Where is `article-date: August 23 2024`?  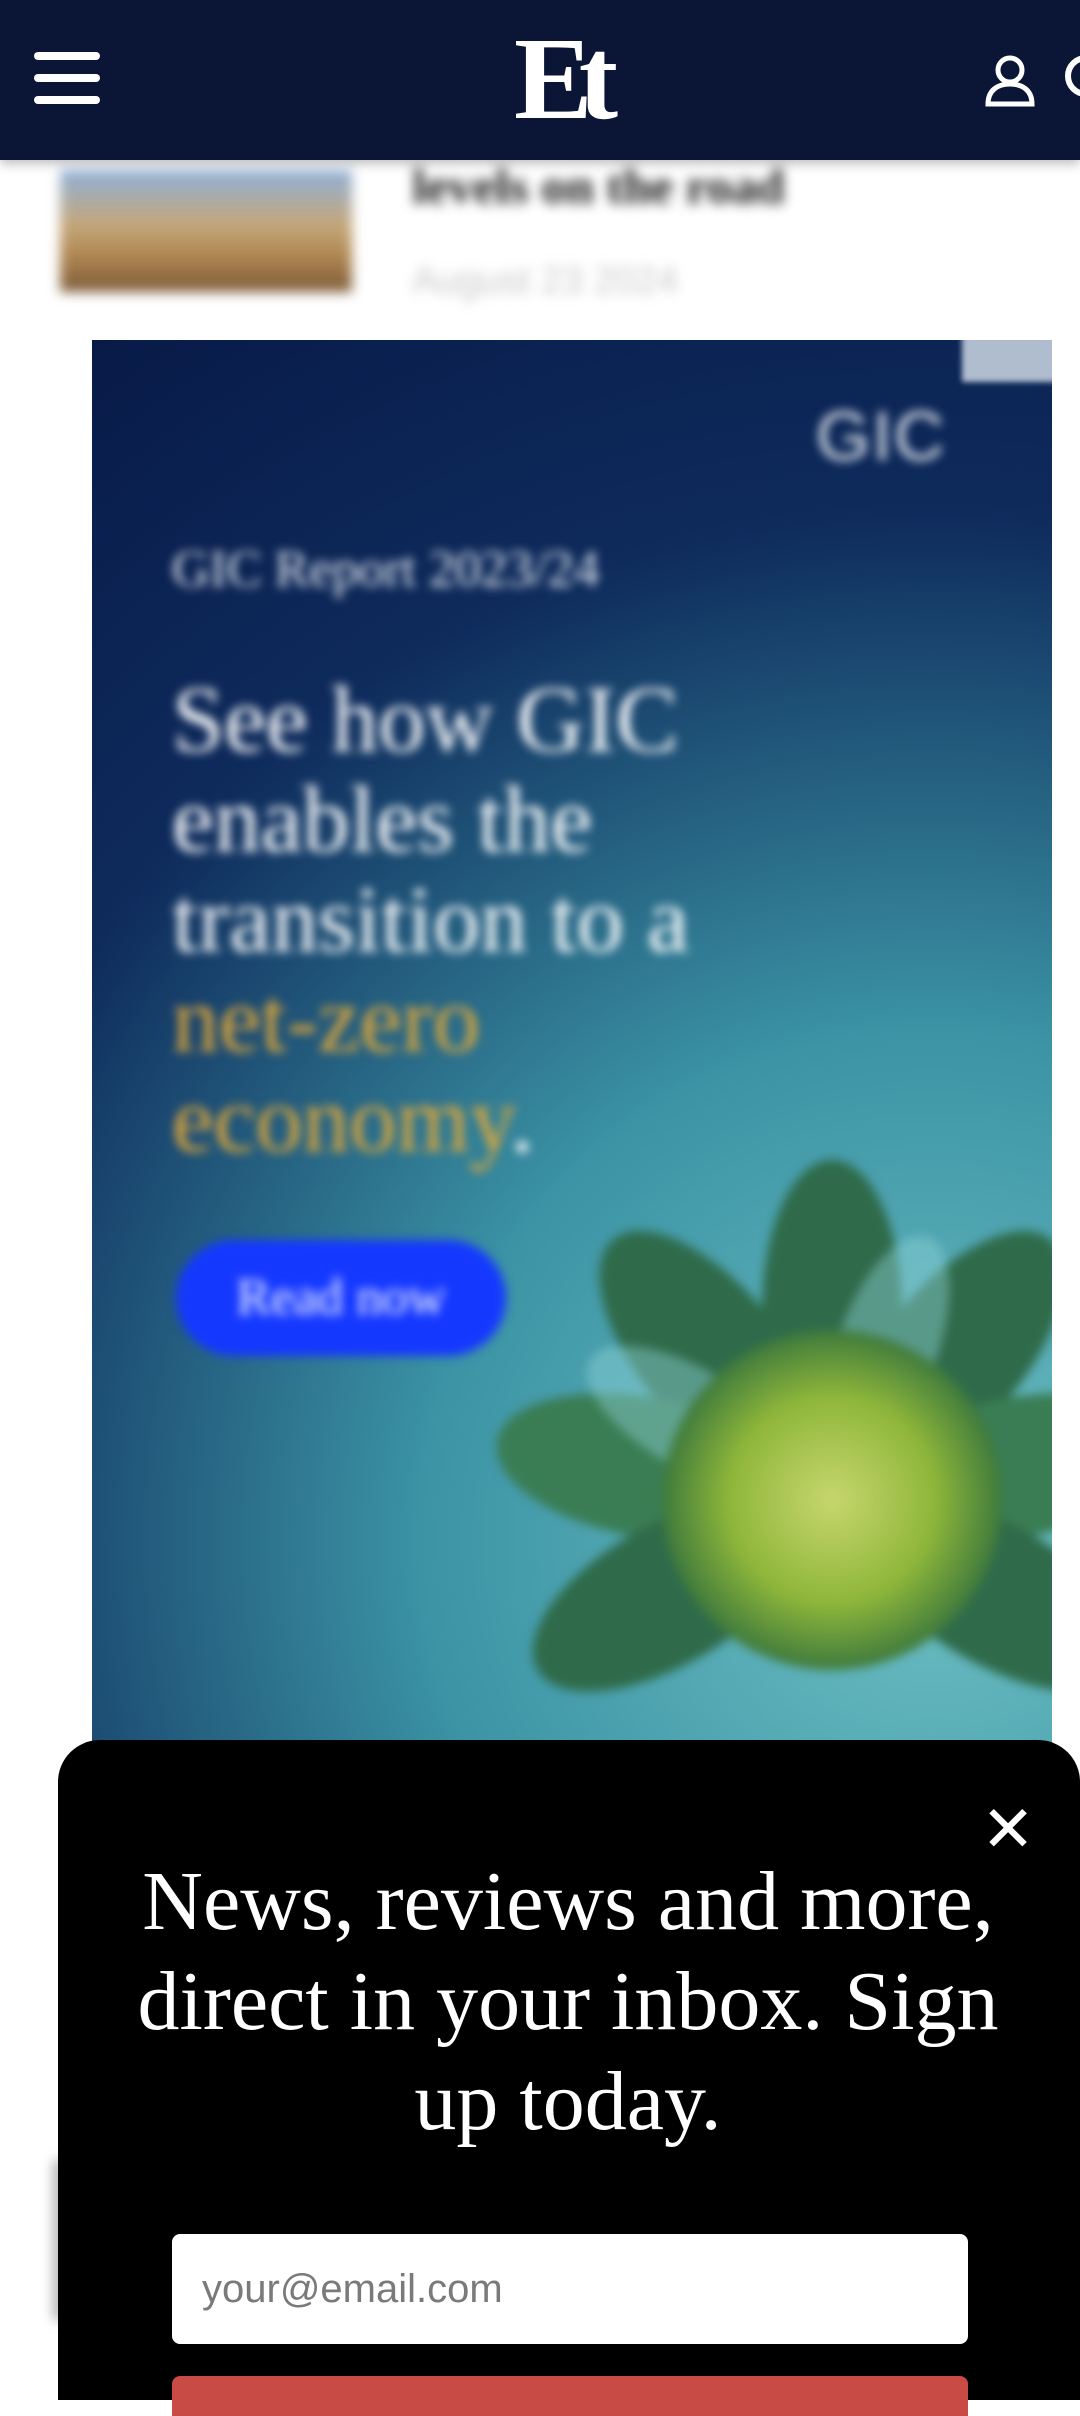 article-date: August 23 2024 is located at coordinates (545, 281).